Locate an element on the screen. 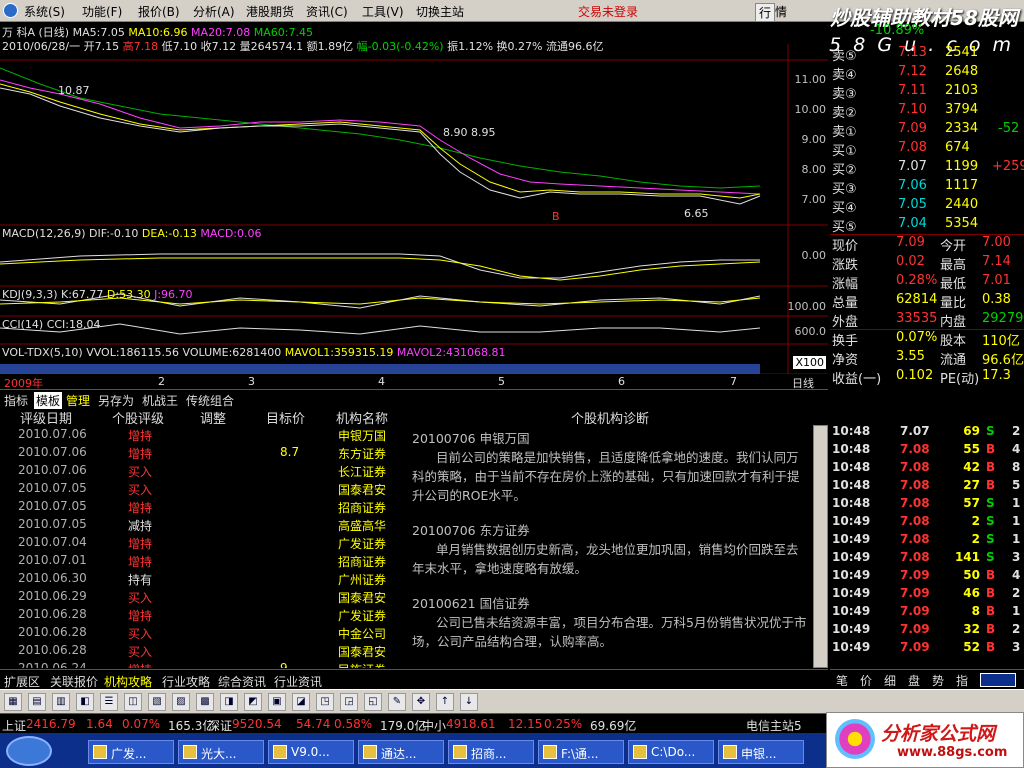 Image resolution: width=1024 pixels, height=768 pixels. menu-function: 功能(F) is located at coordinates (102, 11).